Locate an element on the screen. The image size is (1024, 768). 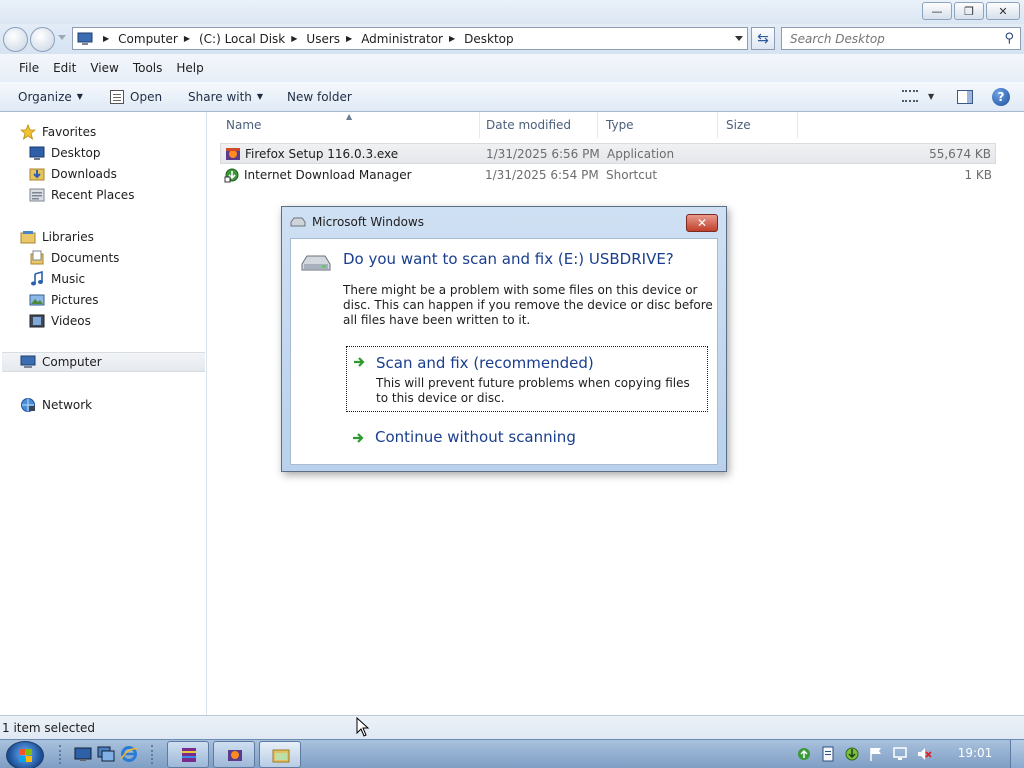
file-type: Application is located at coordinates (641, 153).